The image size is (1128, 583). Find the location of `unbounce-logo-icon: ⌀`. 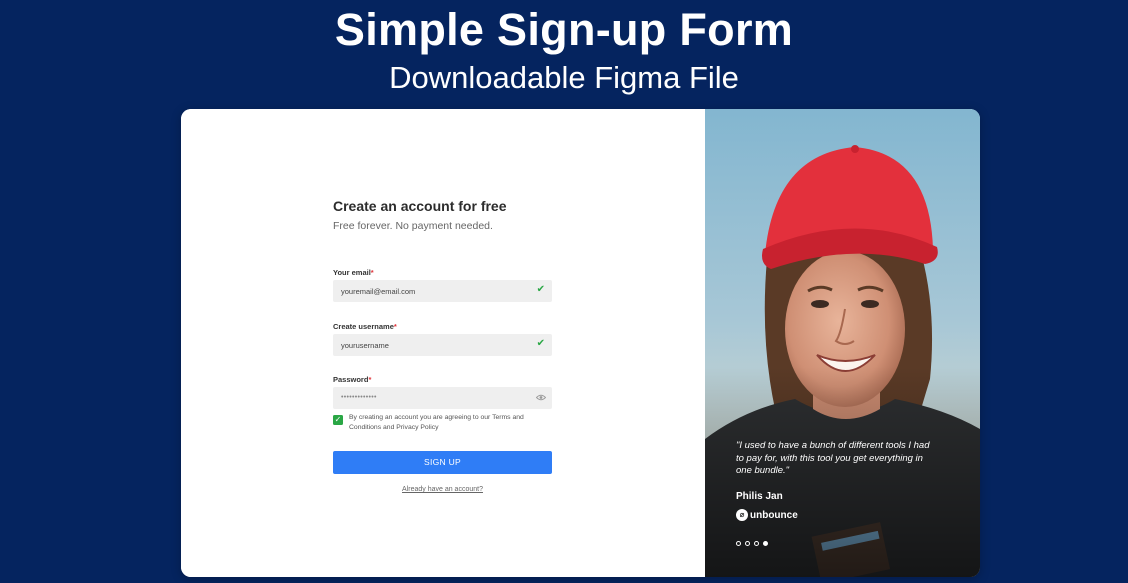

unbounce-logo-icon: ⌀ is located at coordinates (742, 515).